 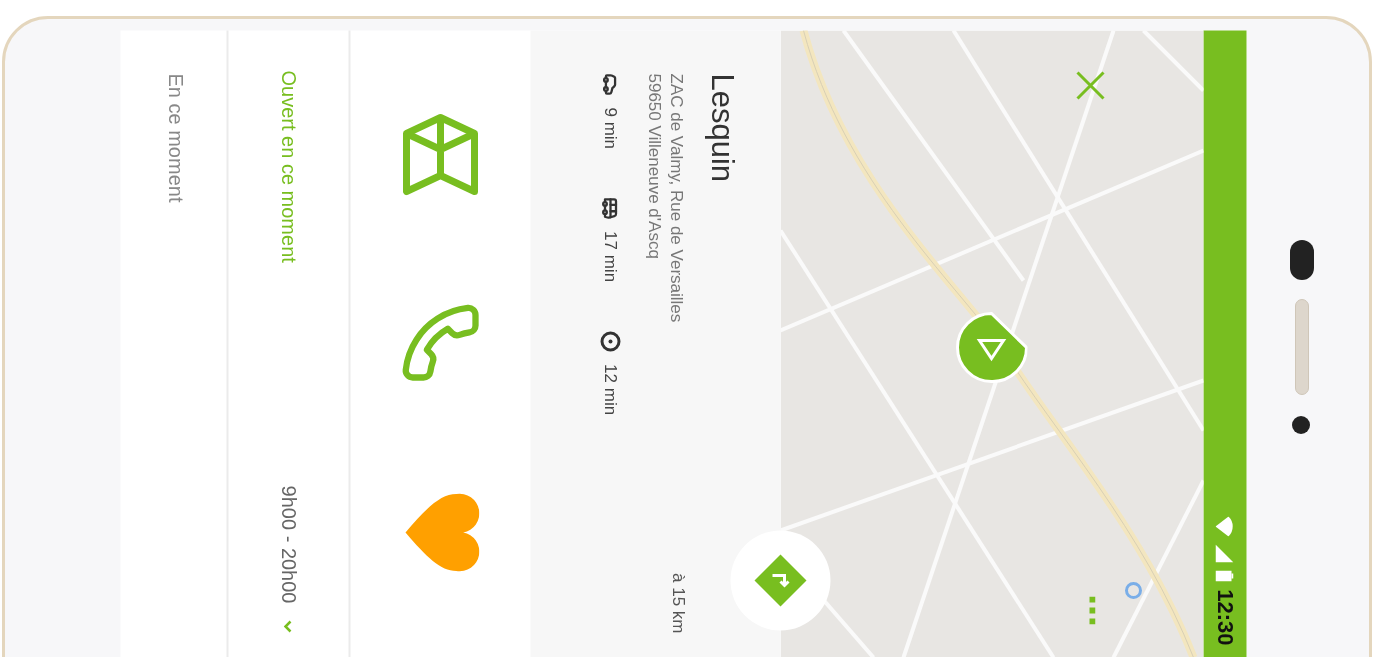 What do you see at coordinates (287, 343) in the screenshot?
I see `opening-hours-row: Ouvert en ce moment 9h00 - 20h00` at bounding box center [287, 343].